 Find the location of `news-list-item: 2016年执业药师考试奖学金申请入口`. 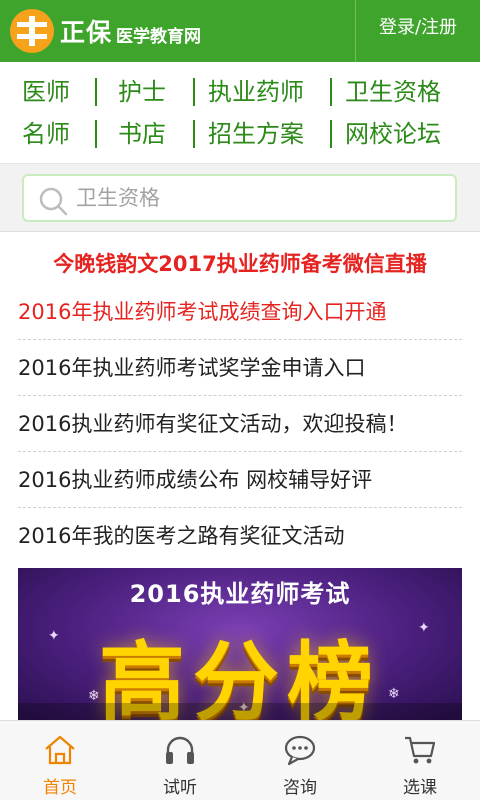

news-list-item: 2016年执业药师考试奖学金申请入口 is located at coordinates (240, 368).